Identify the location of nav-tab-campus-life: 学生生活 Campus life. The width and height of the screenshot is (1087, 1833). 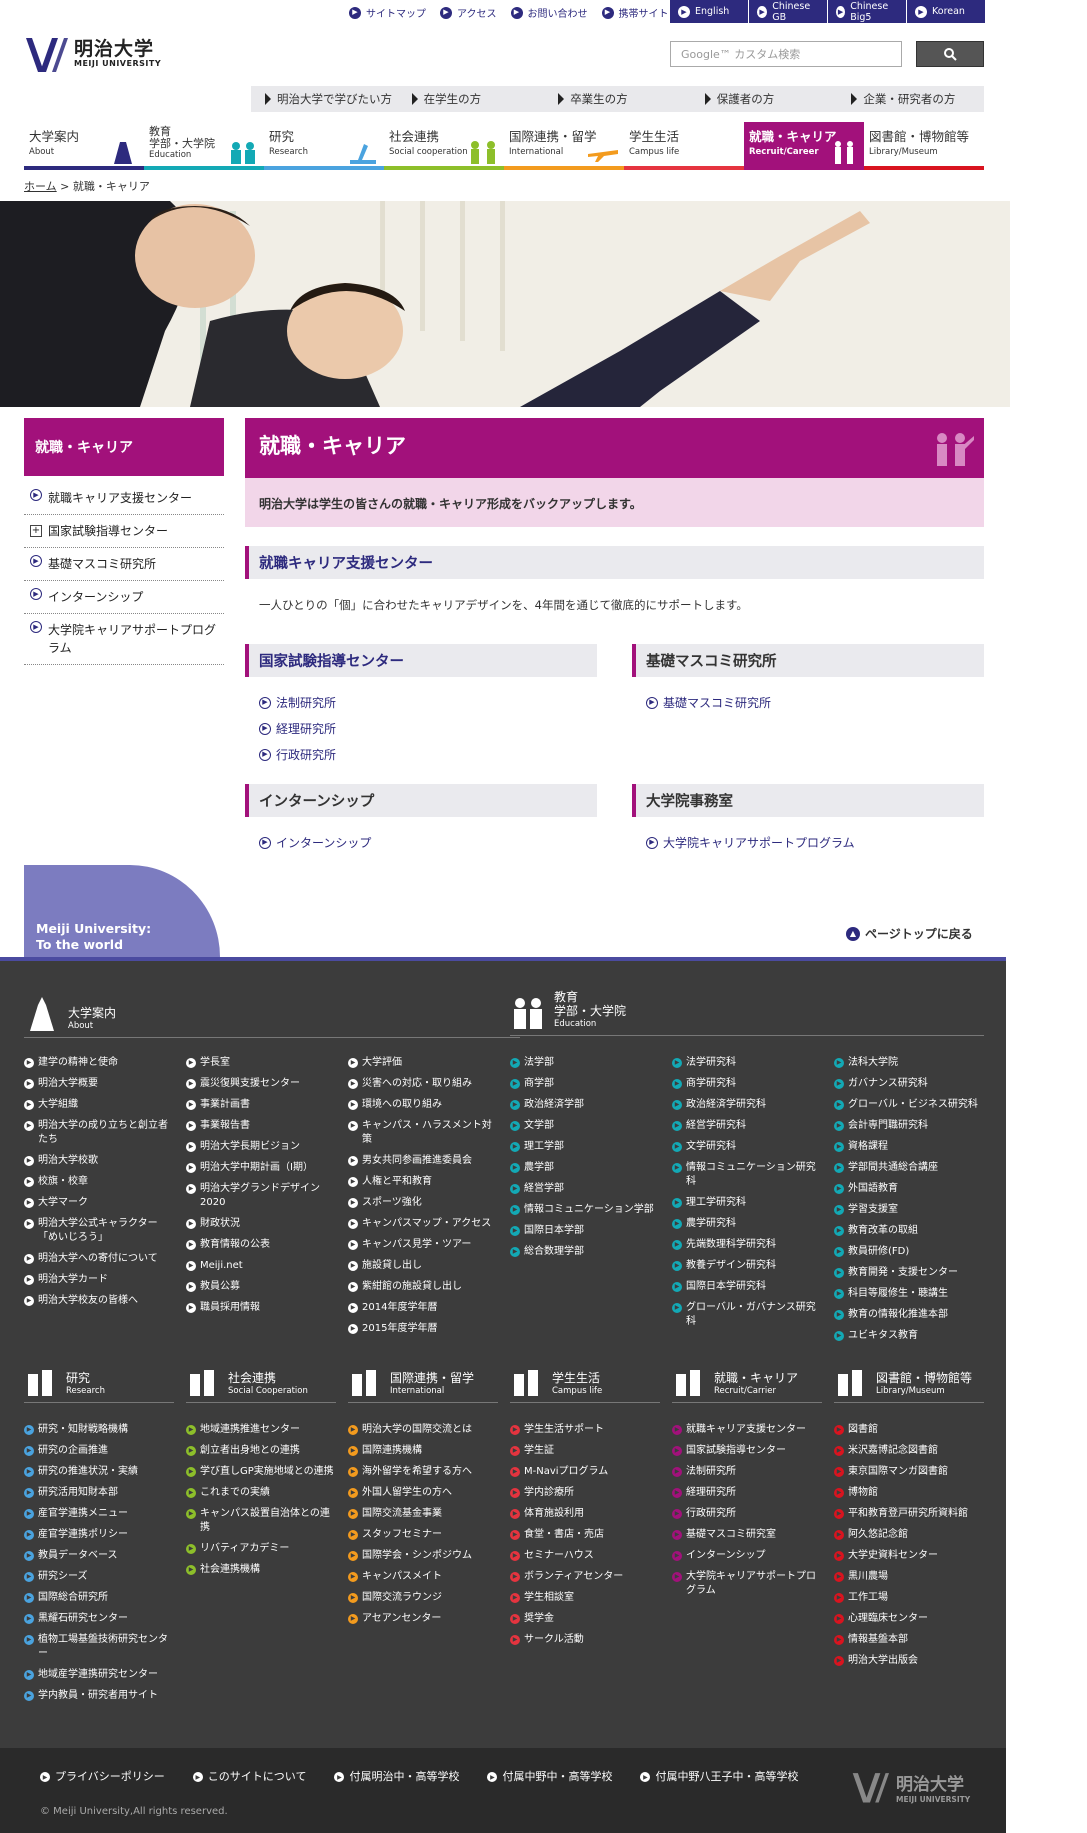
(684, 146).